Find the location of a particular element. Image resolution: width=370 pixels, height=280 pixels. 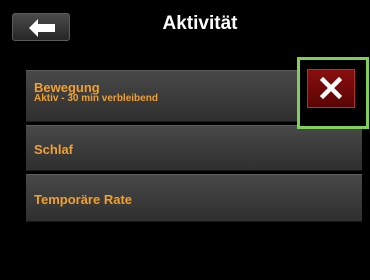

page-title: Aktivität is located at coordinates (200, 23).